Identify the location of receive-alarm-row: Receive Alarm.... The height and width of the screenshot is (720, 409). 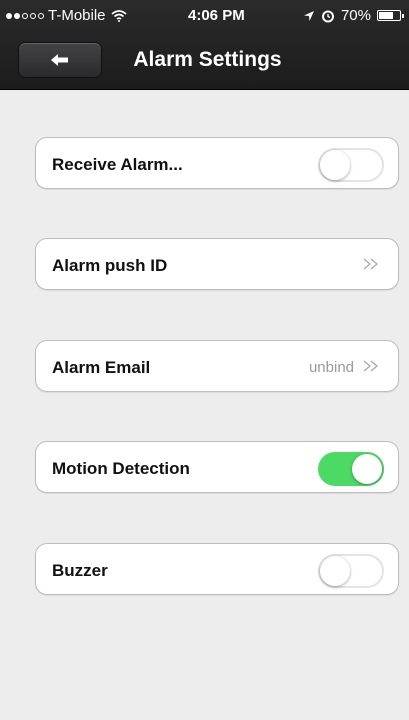
(217, 163).